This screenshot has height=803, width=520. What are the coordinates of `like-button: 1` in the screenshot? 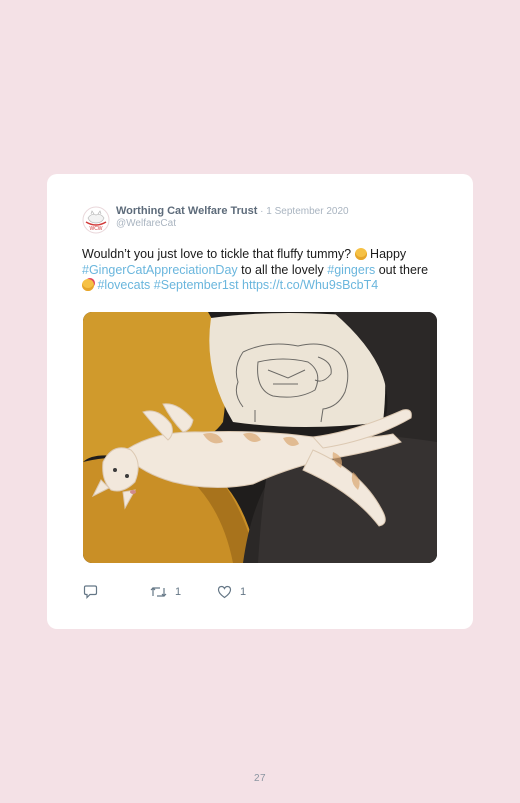 It's located at (231, 592).